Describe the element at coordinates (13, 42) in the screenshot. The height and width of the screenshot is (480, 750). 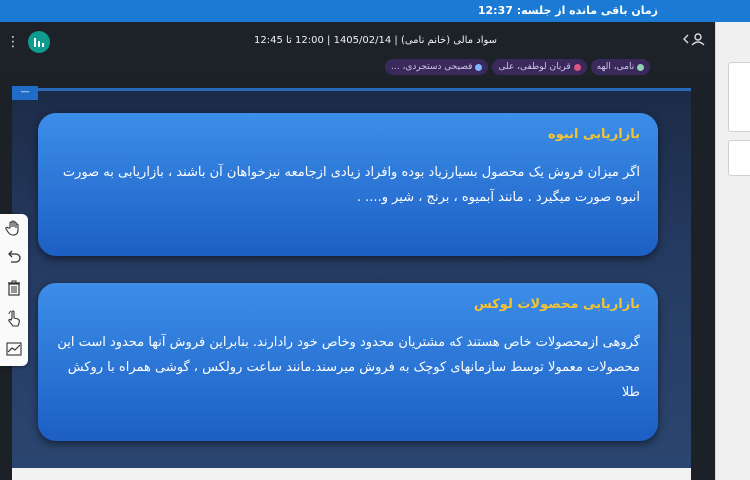
I see `more-options-icon: ⋮` at that location.